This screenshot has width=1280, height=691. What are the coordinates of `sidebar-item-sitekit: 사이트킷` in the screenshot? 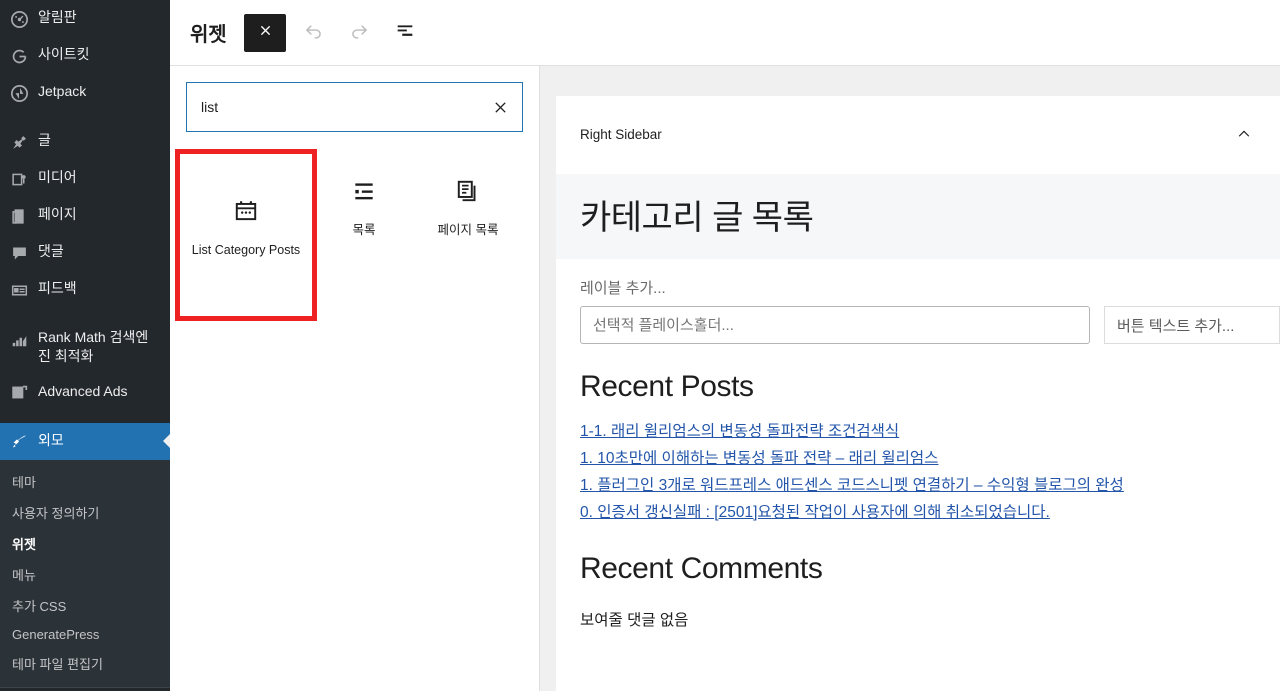 It's located at (85, 55).